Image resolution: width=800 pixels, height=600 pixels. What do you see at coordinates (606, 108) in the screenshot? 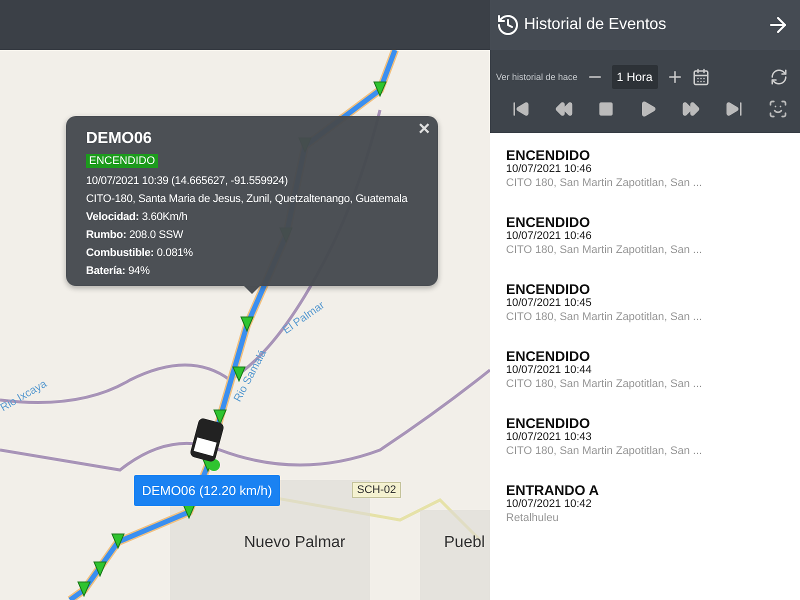
I see `stop-icon` at bounding box center [606, 108].